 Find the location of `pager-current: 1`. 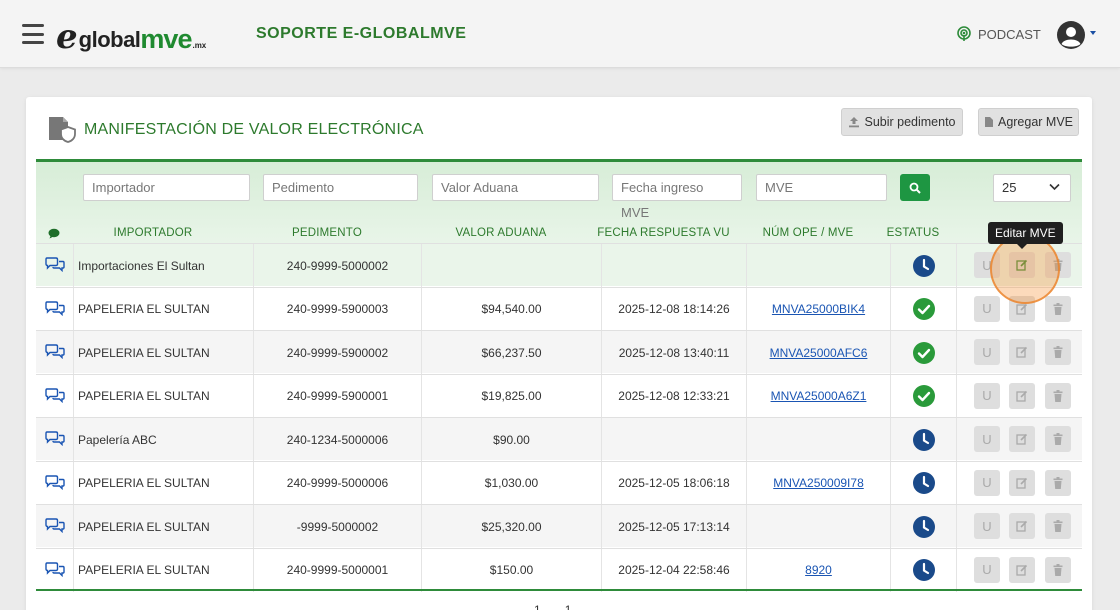

pager-current: 1 is located at coordinates (537, 606).